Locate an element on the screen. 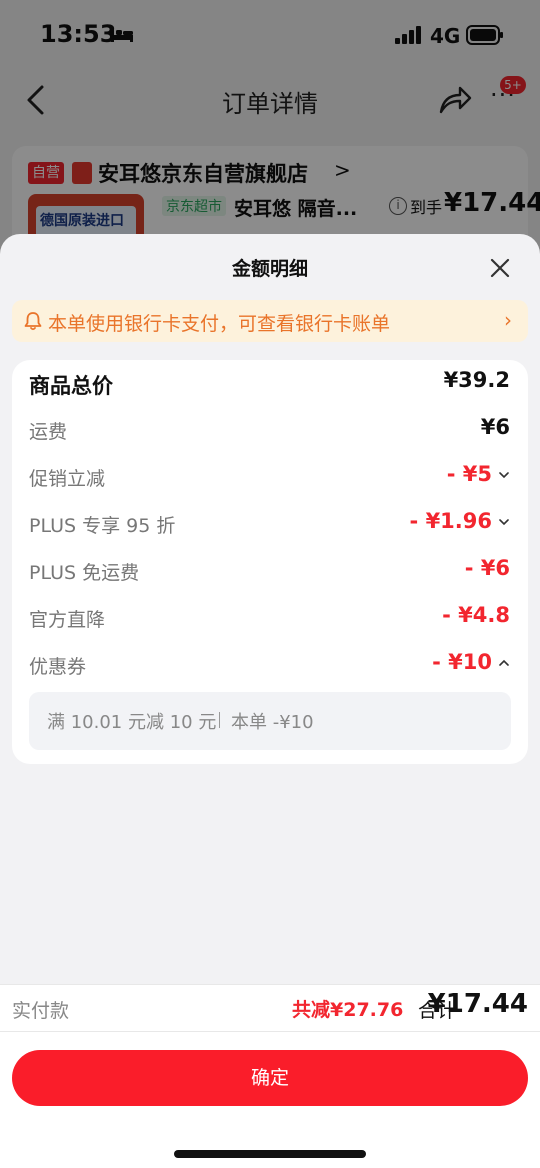 The width and height of the screenshot is (540, 1168). row-value: - ¥10 is located at coordinates (462, 662).